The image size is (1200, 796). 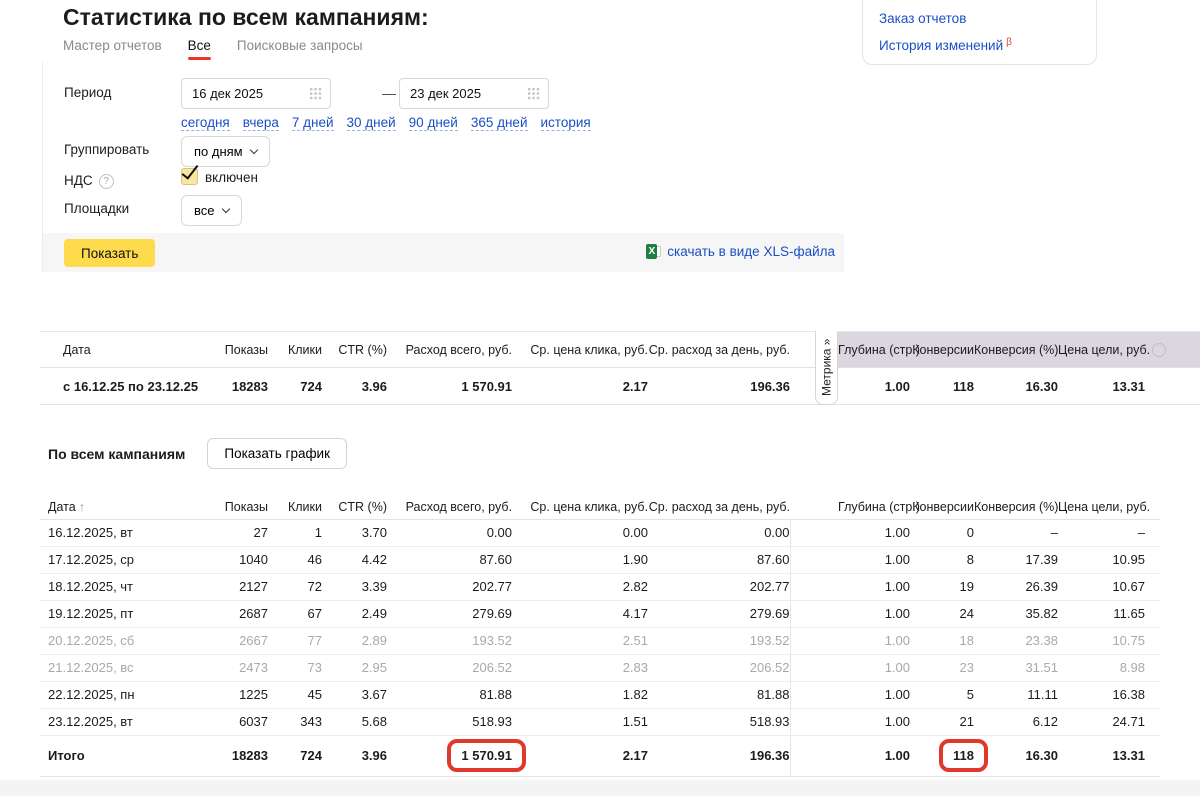 I want to click on cell: 1 570.91, so click(x=456, y=756).